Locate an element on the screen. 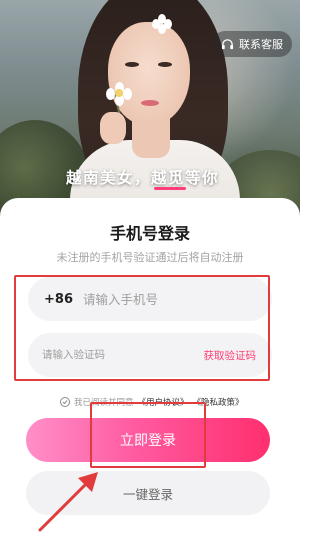 The height and width of the screenshot is (536, 320). portrait-lips is located at coordinates (150, 103).